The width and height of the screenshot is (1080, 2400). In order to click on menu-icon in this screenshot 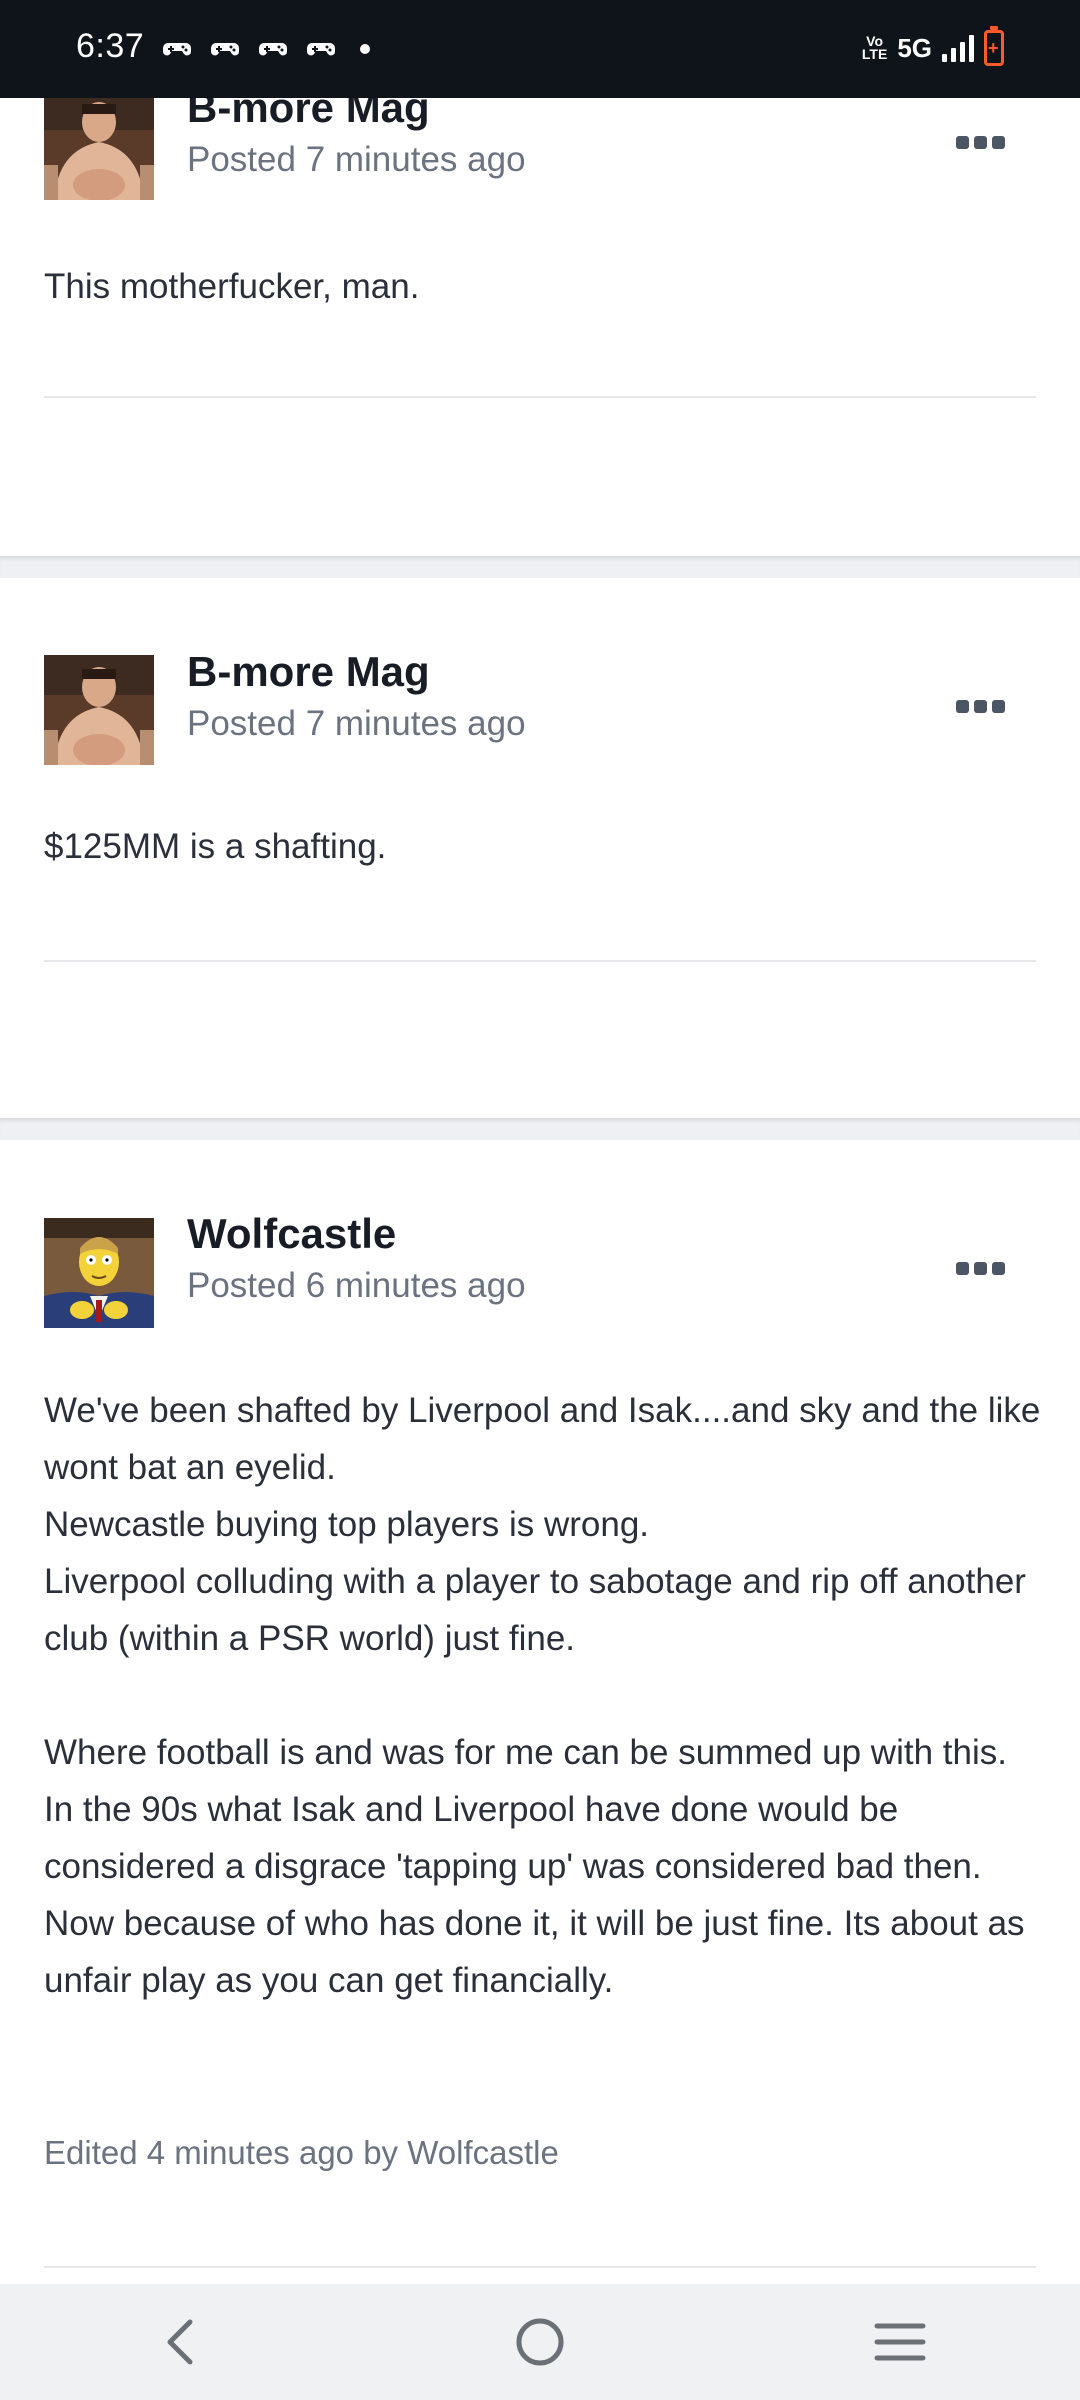, I will do `click(900, 2342)`.